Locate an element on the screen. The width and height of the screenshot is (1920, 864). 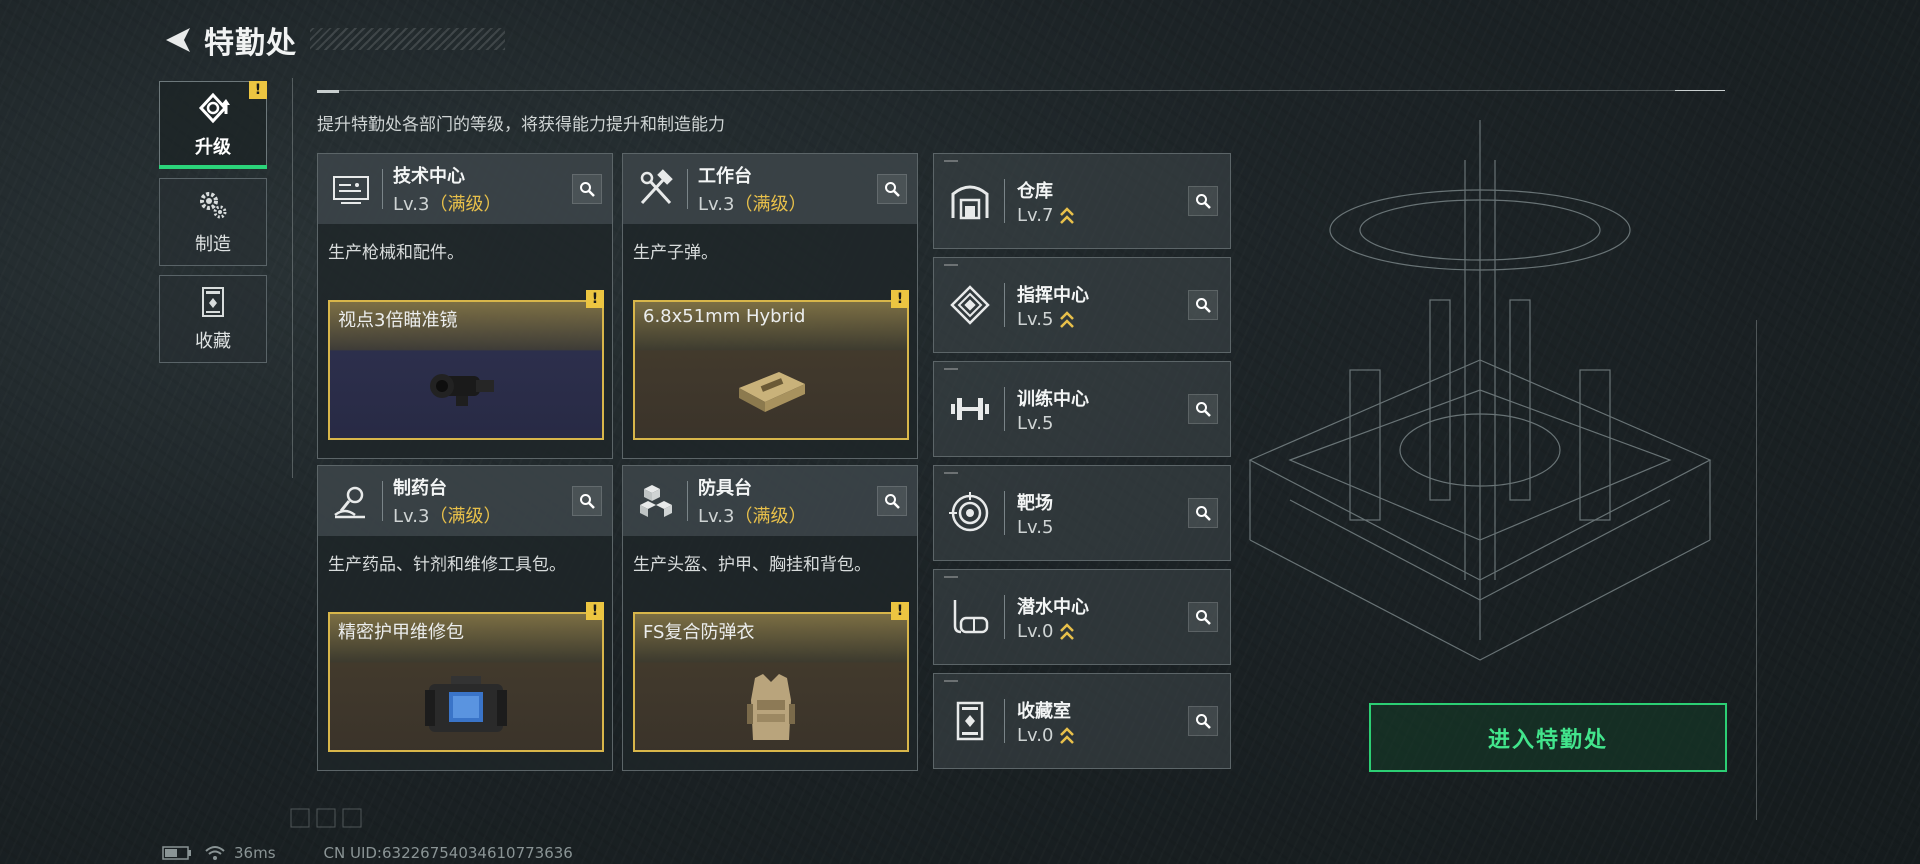
title-decoration is located at coordinates (407, 39).